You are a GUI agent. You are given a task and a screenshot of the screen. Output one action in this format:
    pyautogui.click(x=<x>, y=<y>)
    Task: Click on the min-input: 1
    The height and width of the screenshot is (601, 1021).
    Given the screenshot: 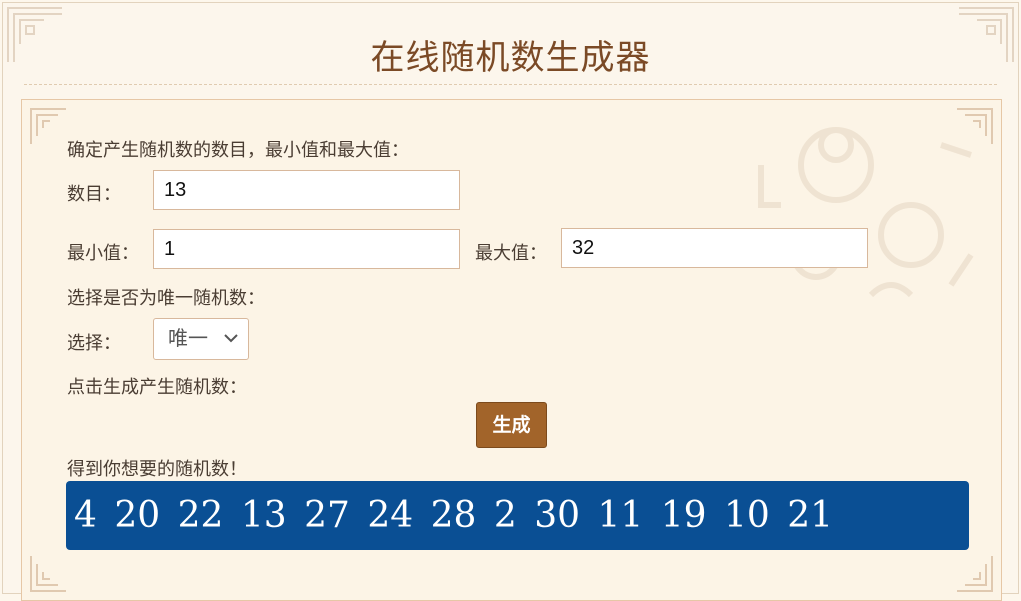 What is the action you would take?
    pyautogui.click(x=306, y=249)
    